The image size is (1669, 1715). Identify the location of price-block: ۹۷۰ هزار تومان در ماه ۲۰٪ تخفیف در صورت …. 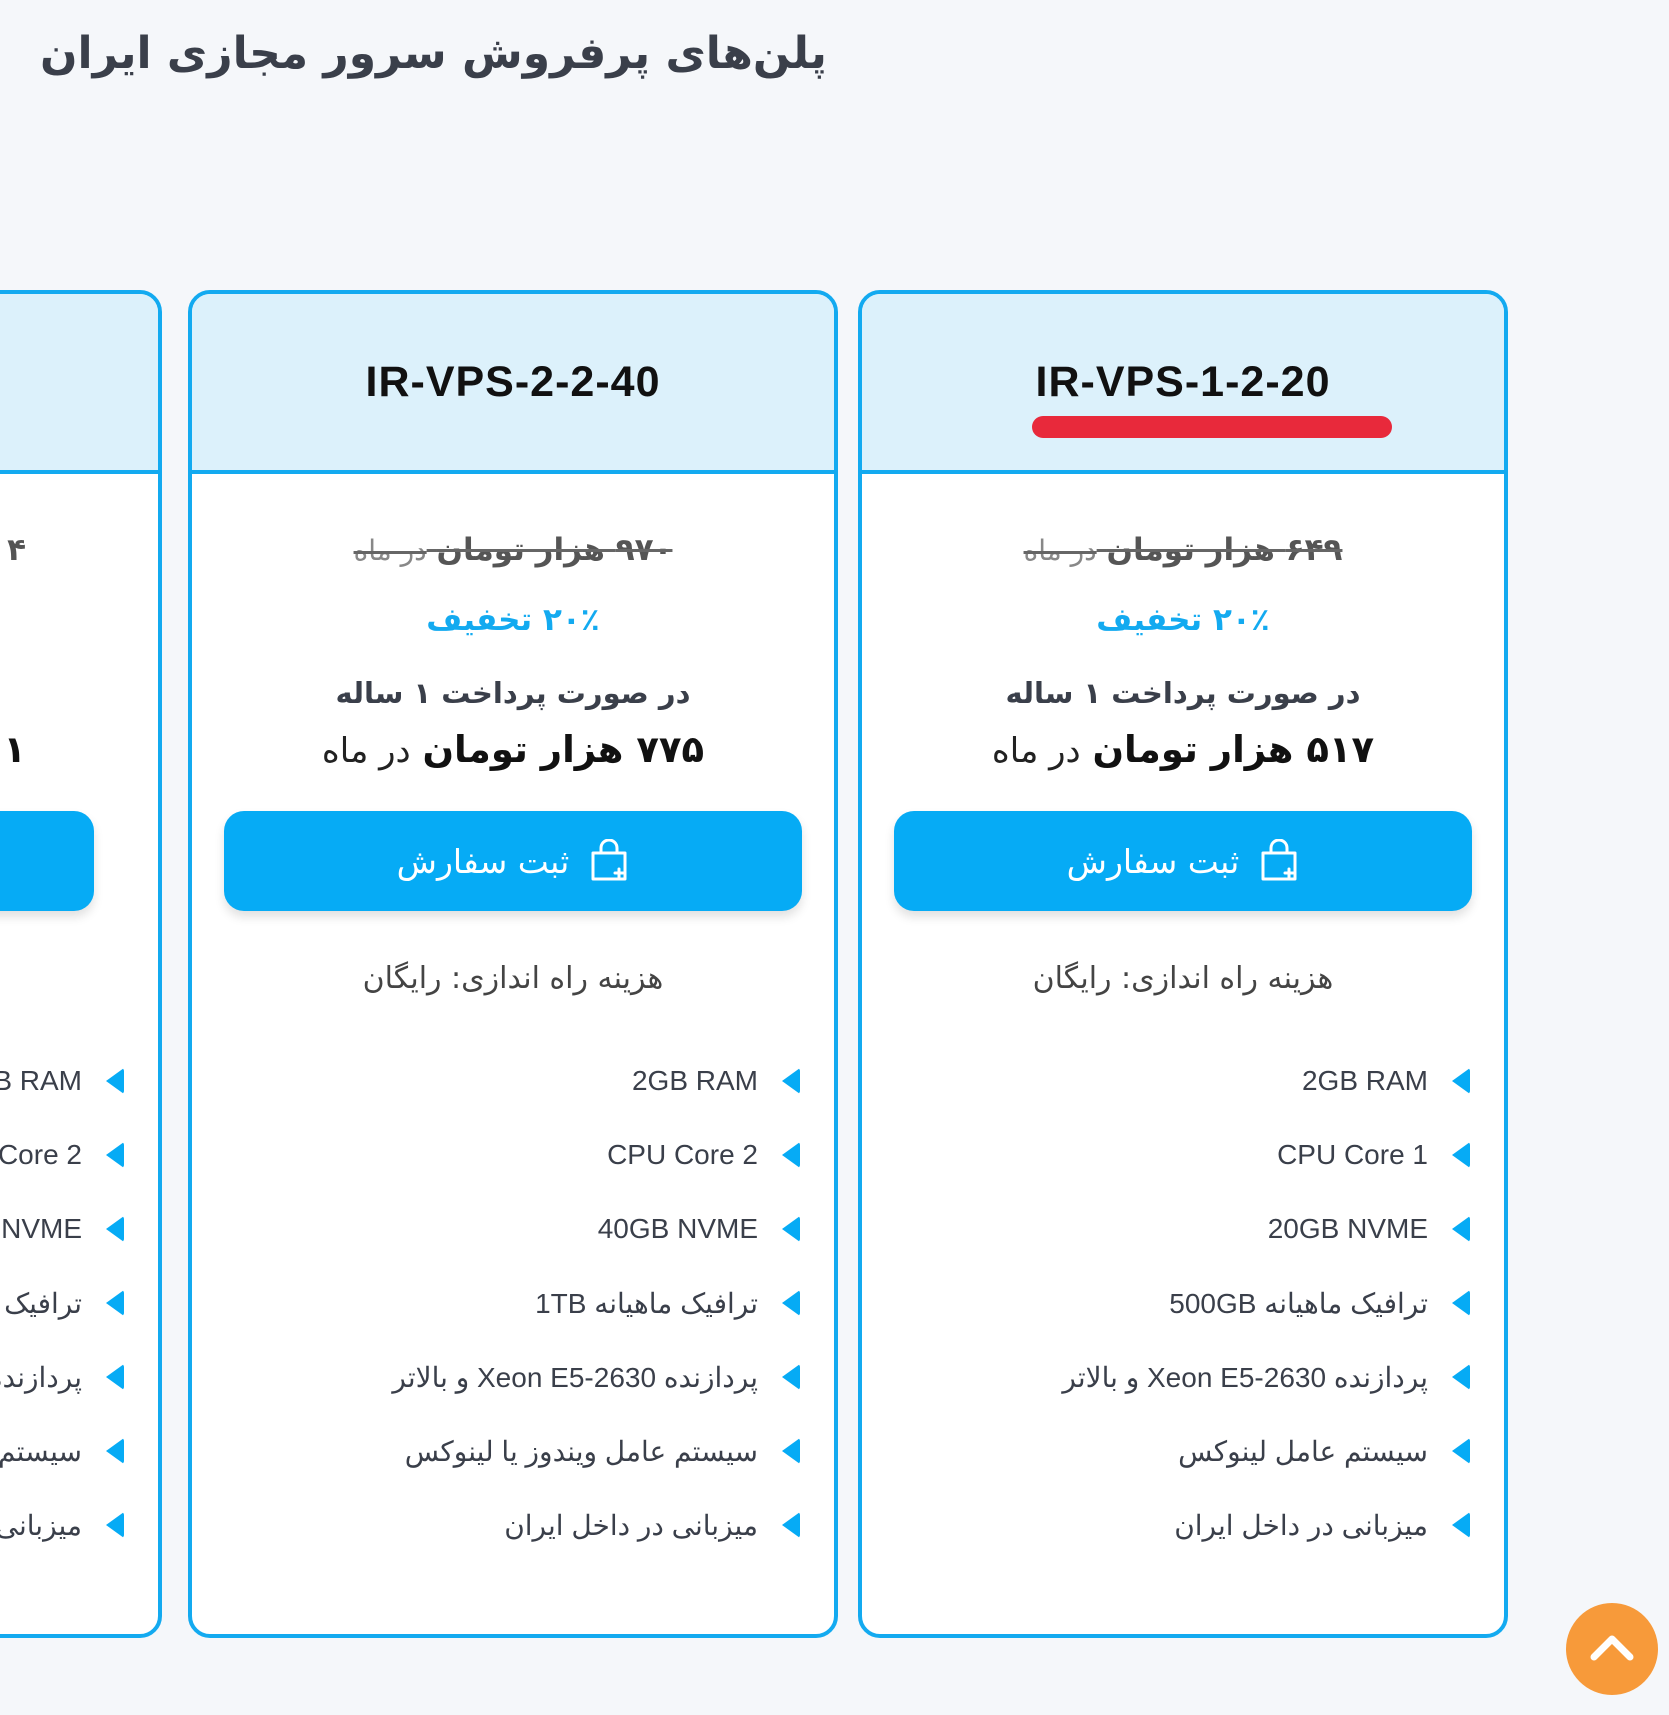
(513, 651).